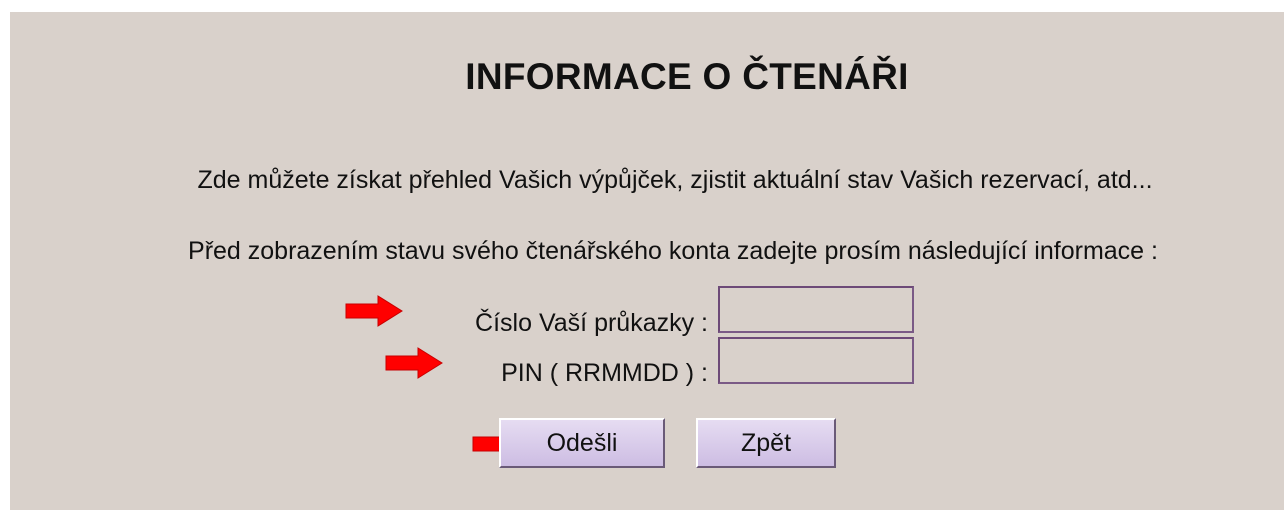  I want to click on pin-input, so click(816, 360).